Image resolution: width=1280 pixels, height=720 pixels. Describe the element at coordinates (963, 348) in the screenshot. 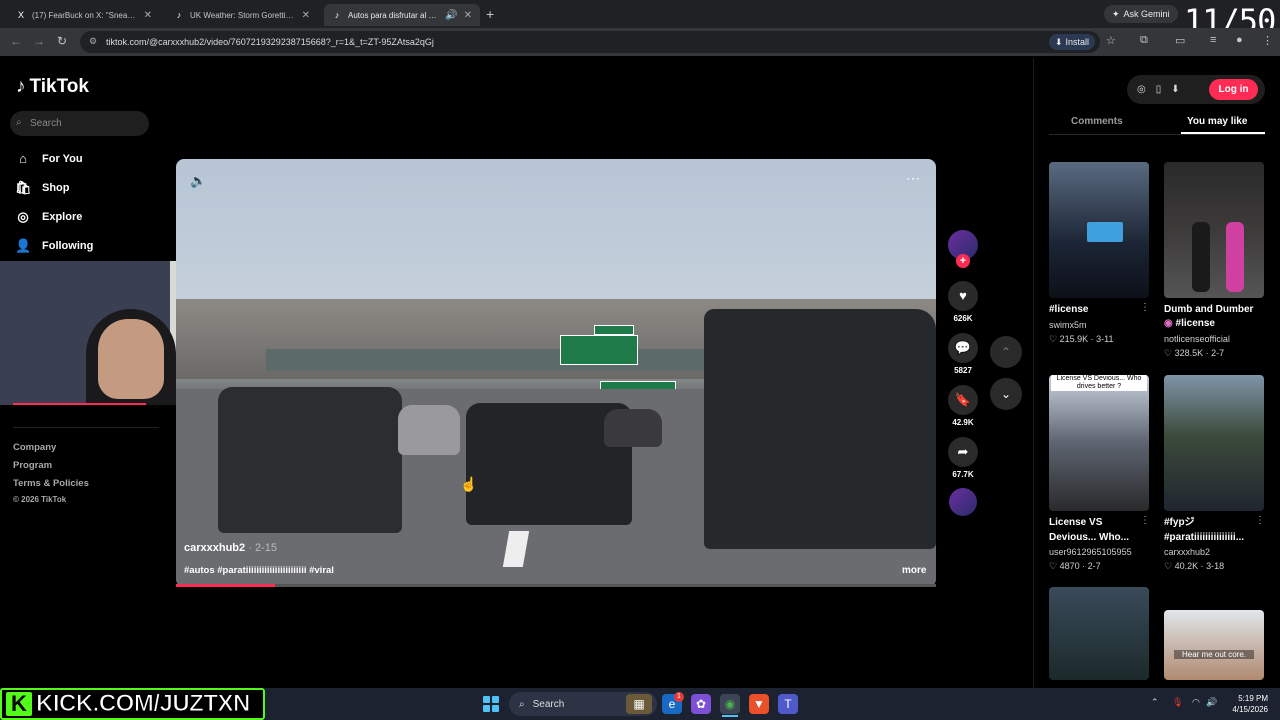

I see `comment-icon: 💬` at that location.